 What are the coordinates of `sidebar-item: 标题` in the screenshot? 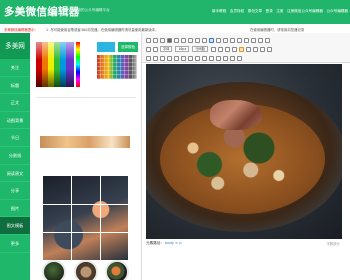 It's located at (15, 86).